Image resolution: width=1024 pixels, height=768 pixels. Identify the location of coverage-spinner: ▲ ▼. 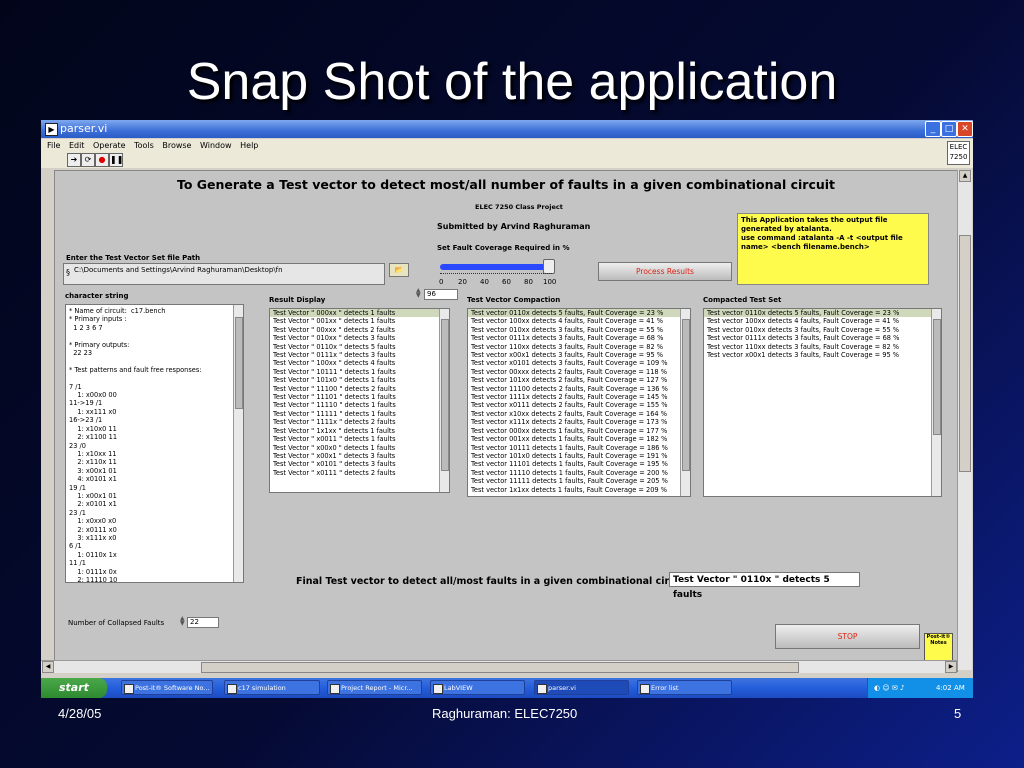
(419, 293).